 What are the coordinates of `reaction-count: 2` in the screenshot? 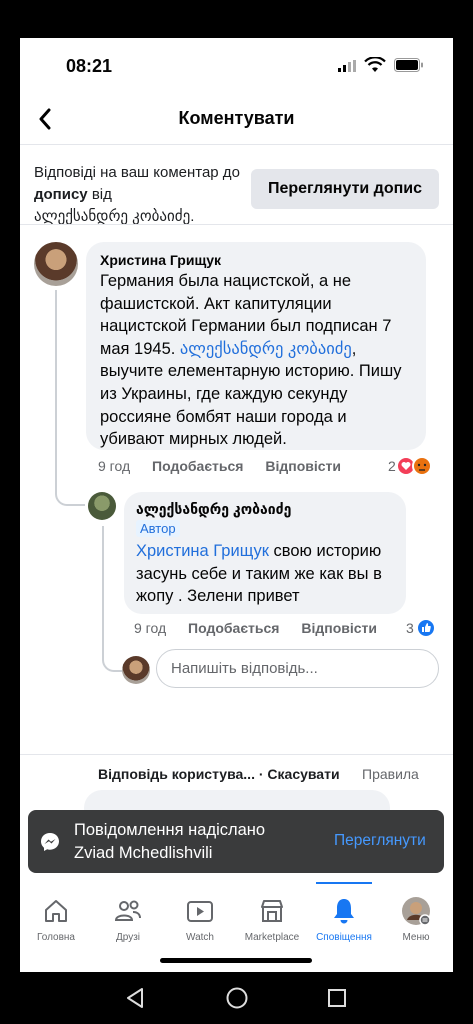 It's located at (392, 466).